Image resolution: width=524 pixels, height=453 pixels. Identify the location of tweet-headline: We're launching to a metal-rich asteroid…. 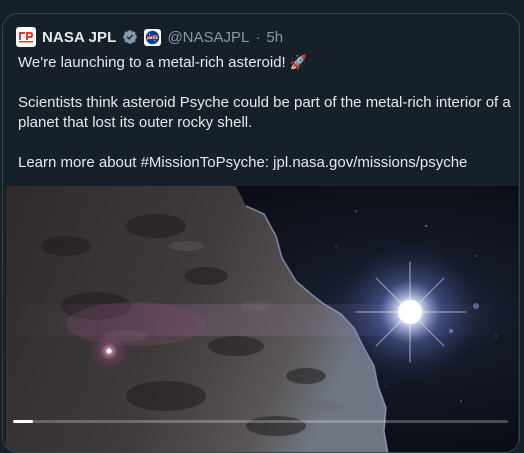
(152, 62).